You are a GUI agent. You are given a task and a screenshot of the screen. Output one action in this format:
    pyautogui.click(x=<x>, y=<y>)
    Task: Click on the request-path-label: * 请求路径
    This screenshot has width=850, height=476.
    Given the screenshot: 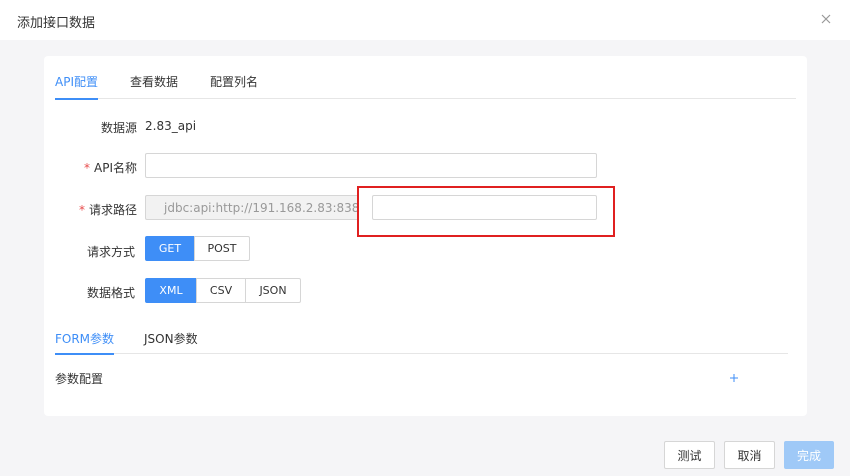 What is the action you would take?
    pyautogui.click(x=90, y=209)
    